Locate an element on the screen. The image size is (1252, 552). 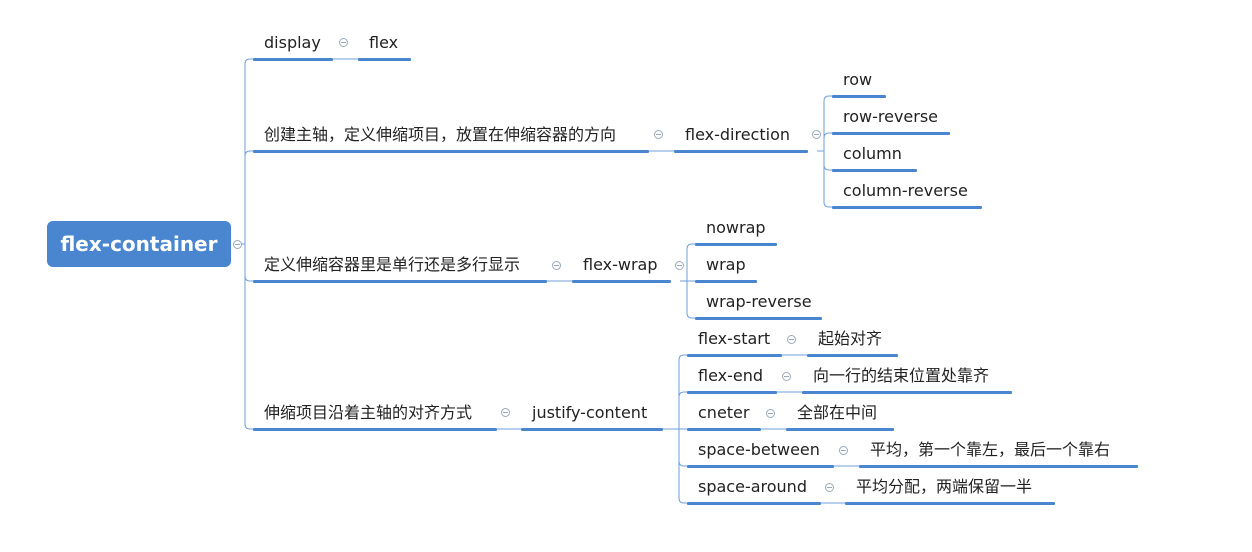
justify-desc-flex-start: 起始对齐 is located at coordinates (852, 342).